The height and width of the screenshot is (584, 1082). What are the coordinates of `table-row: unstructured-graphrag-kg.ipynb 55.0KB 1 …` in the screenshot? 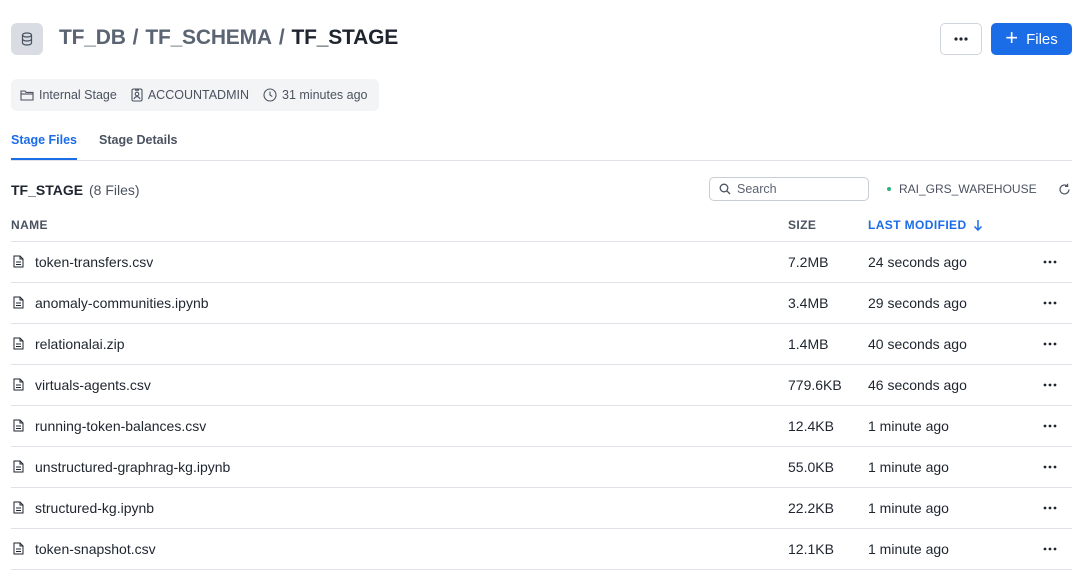 It's located at (541, 467).